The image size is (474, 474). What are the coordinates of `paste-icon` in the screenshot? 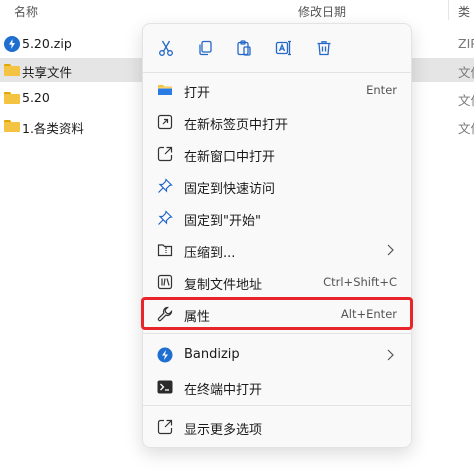 It's located at (244, 48).